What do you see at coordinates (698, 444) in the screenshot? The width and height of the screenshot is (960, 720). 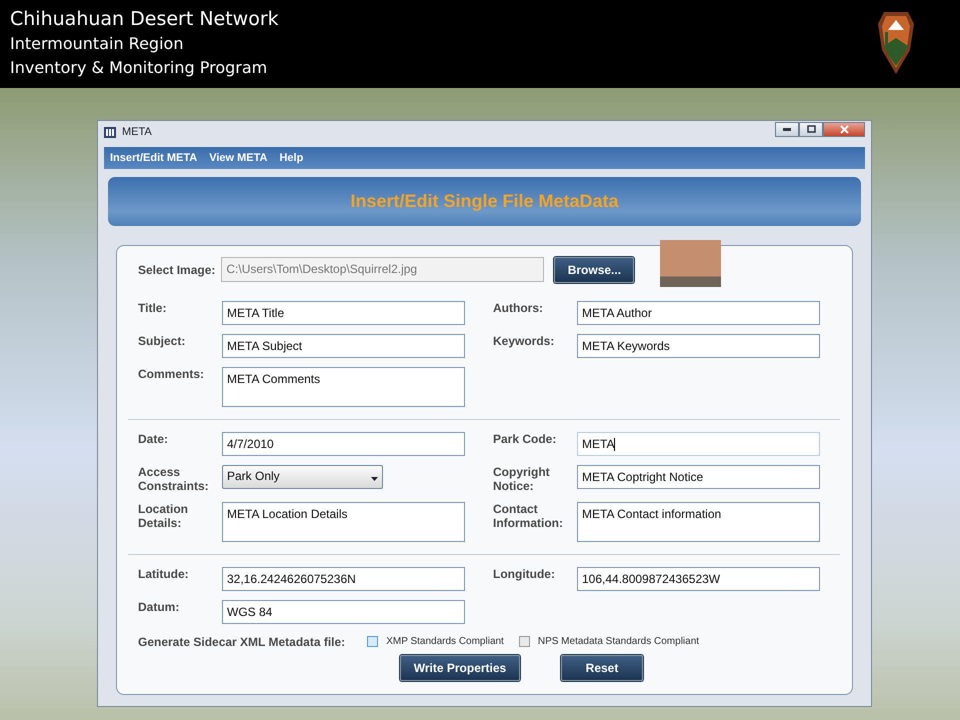 I see `text-field: META` at bounding box center [698, 444].